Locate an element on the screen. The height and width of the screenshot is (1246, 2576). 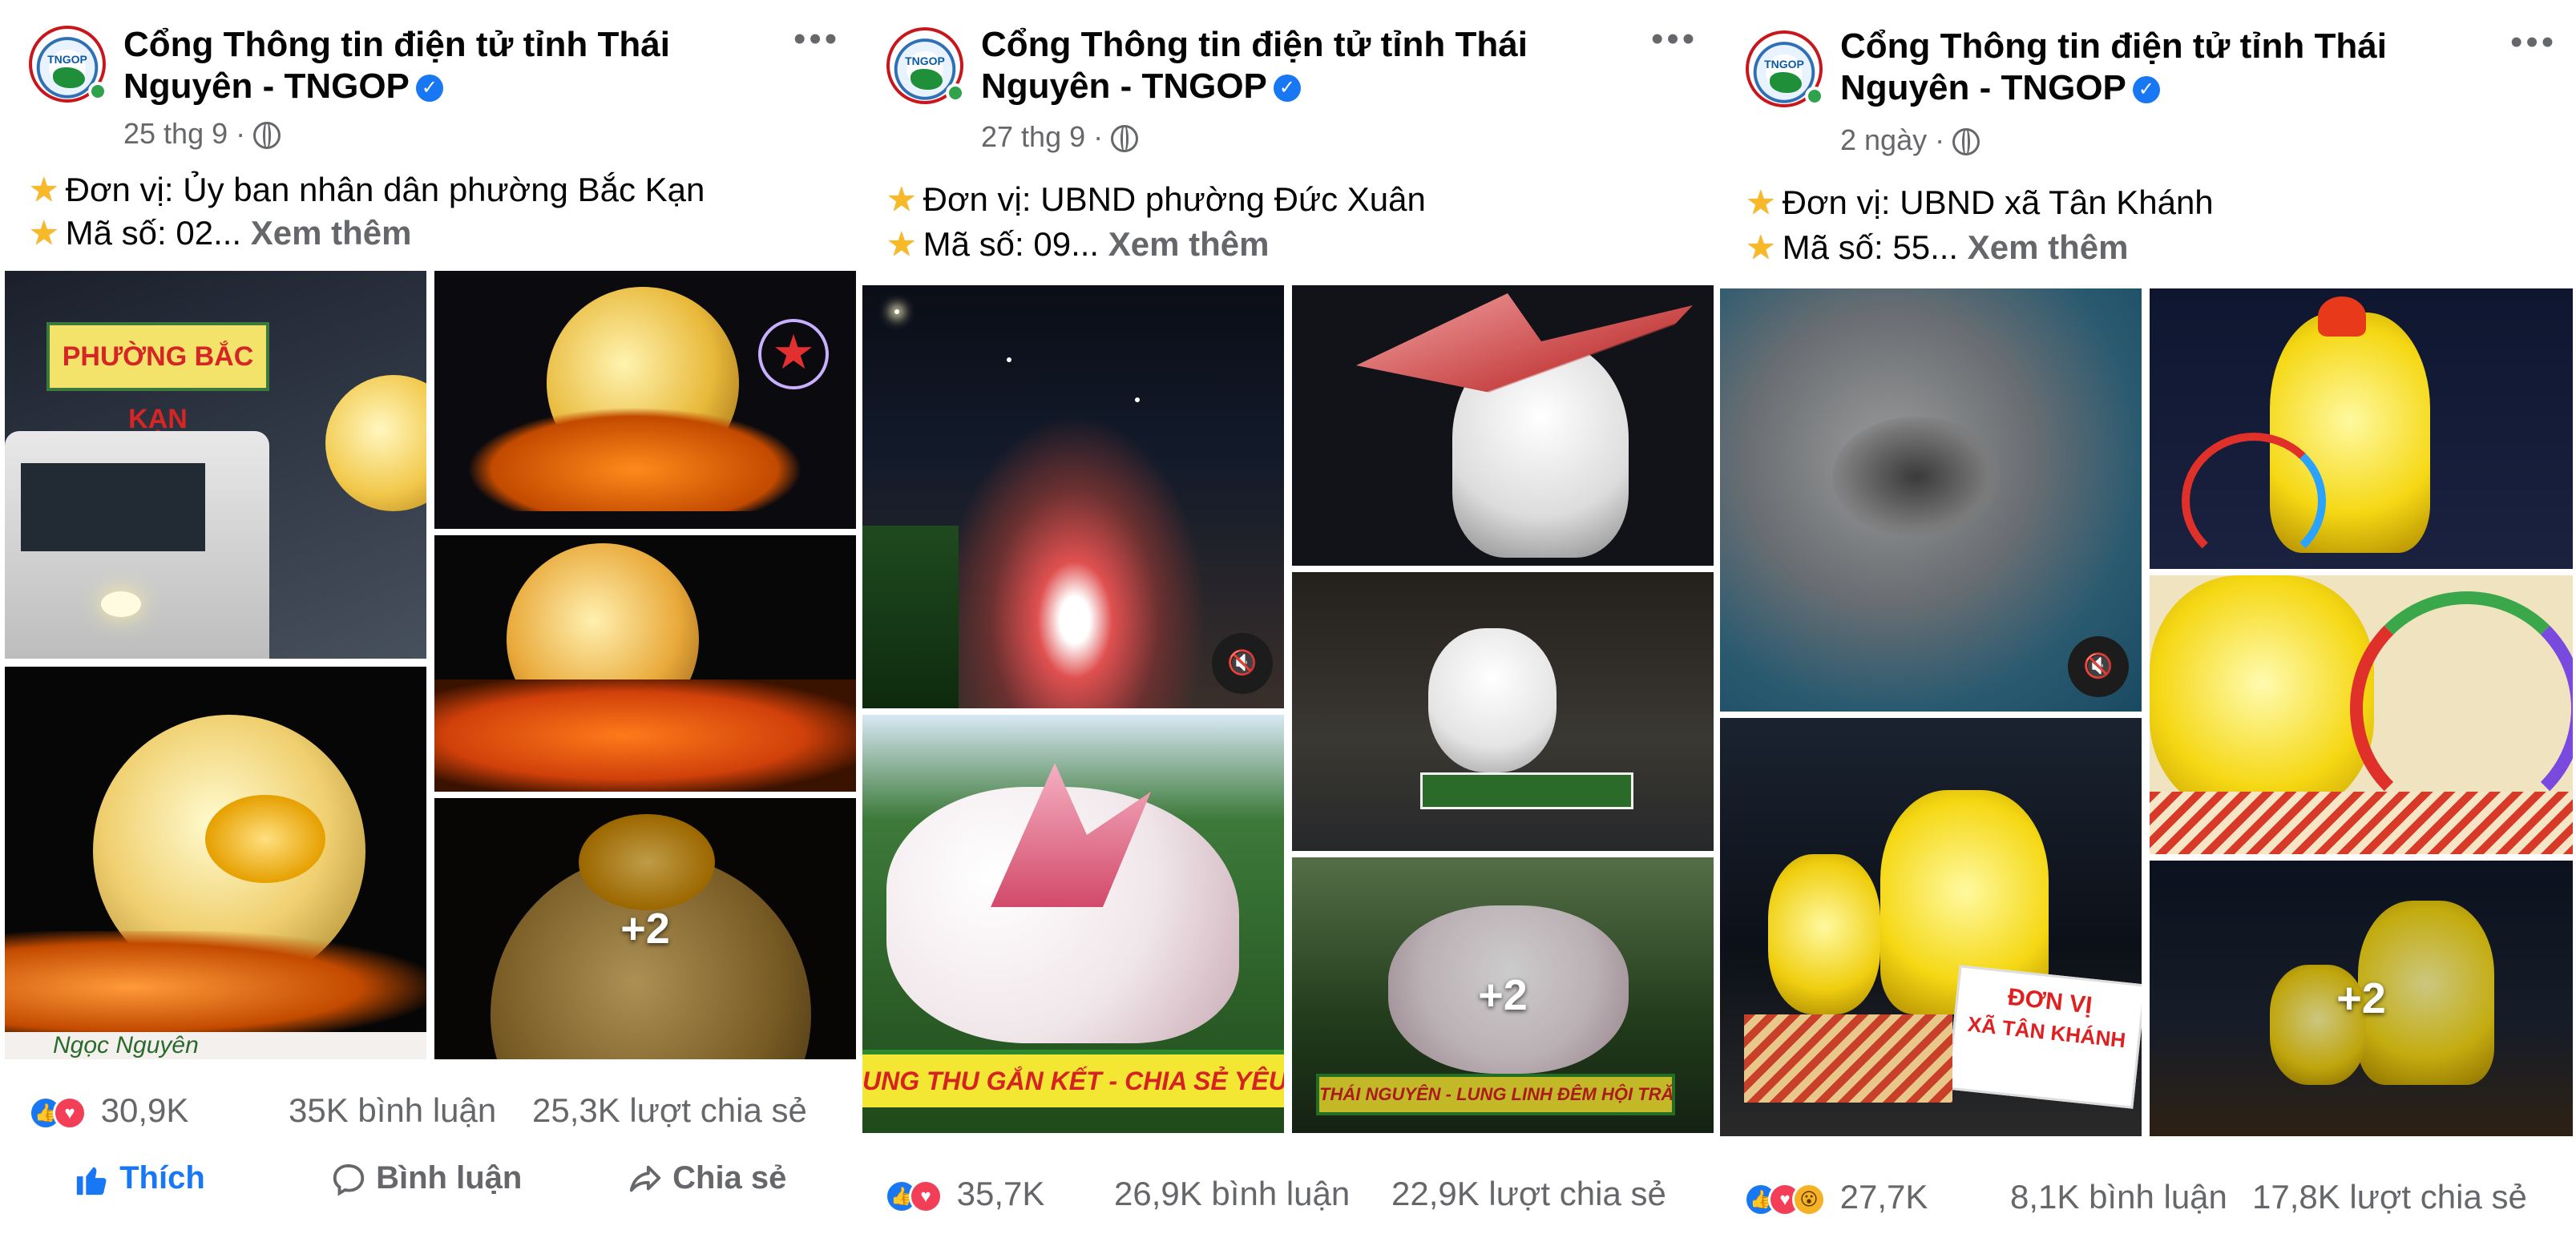
comments-count: 8,1K bình luận is located at coordinates (2118, 1197).